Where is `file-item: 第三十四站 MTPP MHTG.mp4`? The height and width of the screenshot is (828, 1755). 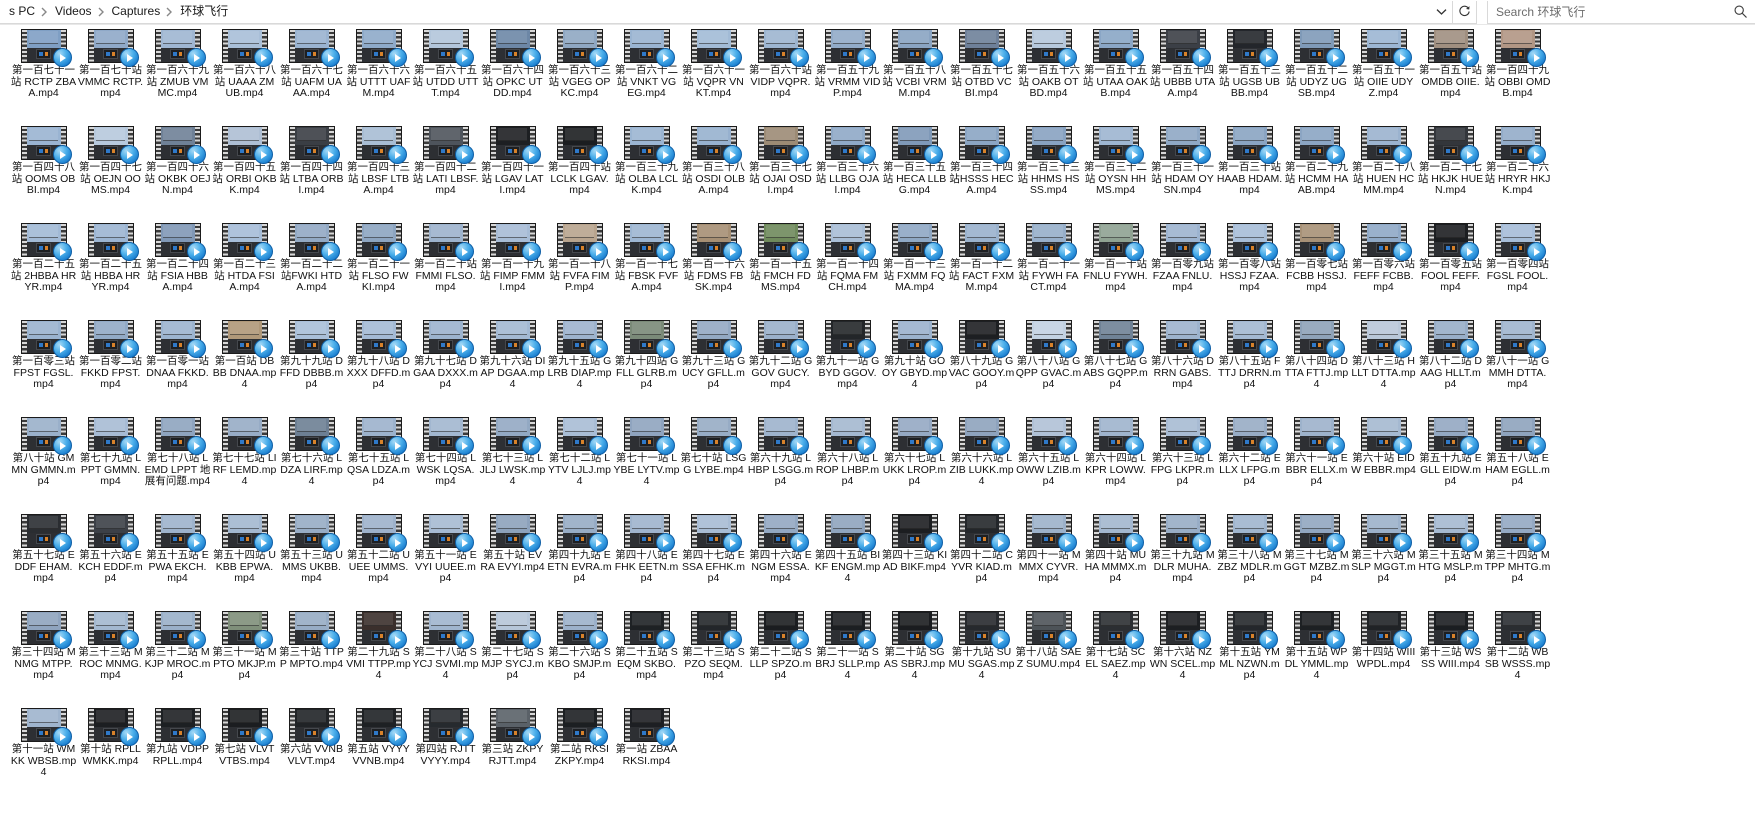 file-item: 第三十四站 MTPP MHTG.mp4 is located at coordinates (1517, 562).